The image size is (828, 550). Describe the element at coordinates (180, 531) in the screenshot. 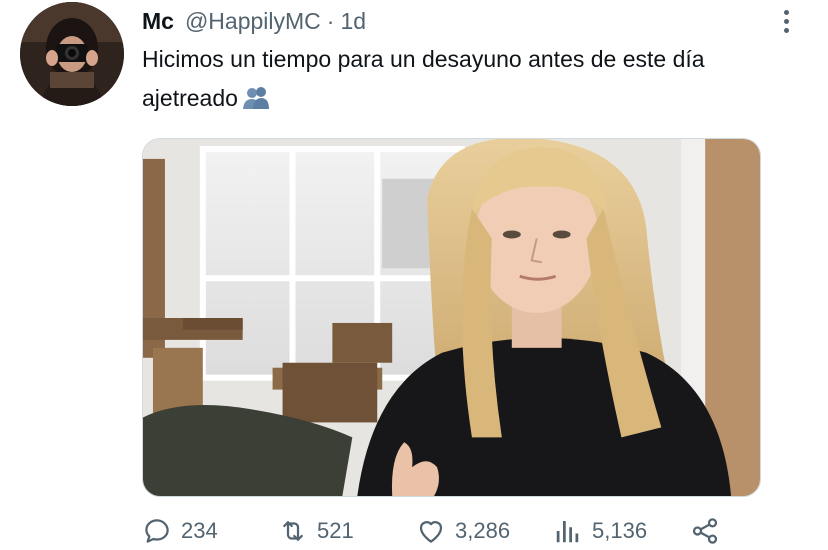

I see `reply-button: 234` at that location.